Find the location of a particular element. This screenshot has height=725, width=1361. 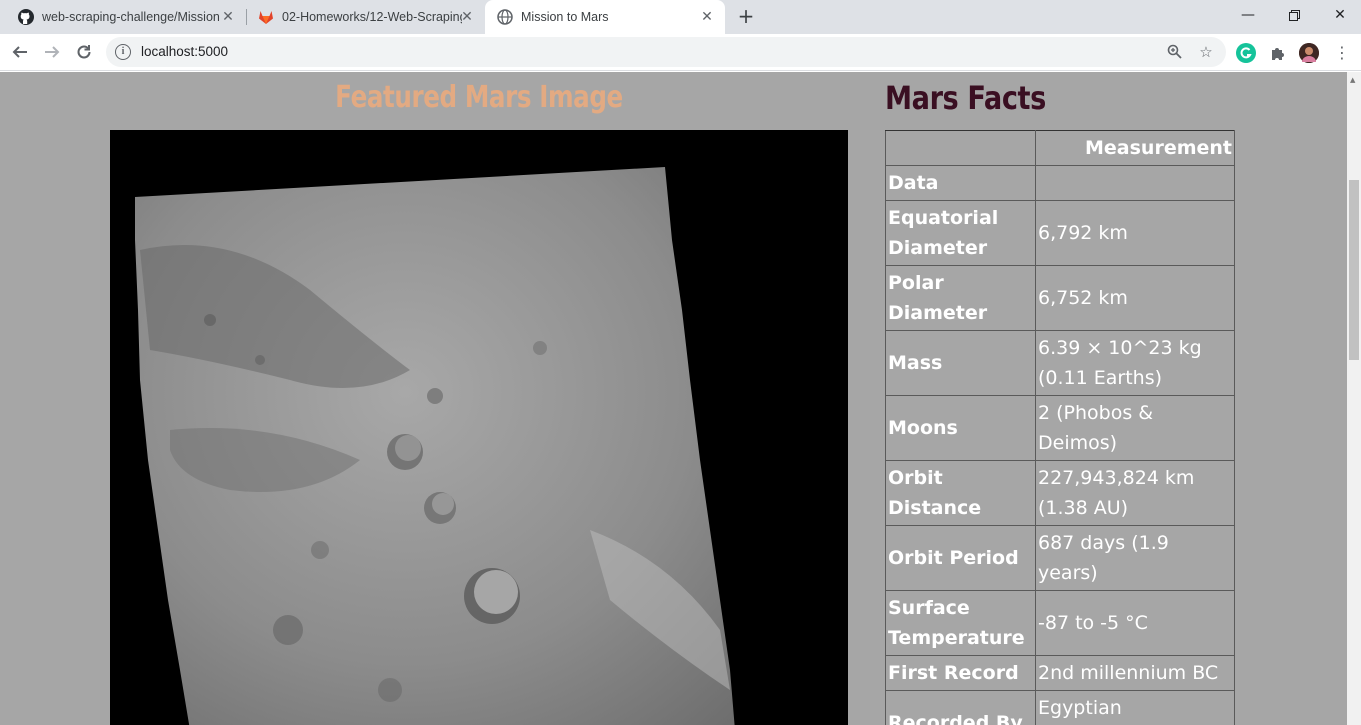

table-row: Equatorial Diameter 6,792 km is located at coordinates (1060, 233).